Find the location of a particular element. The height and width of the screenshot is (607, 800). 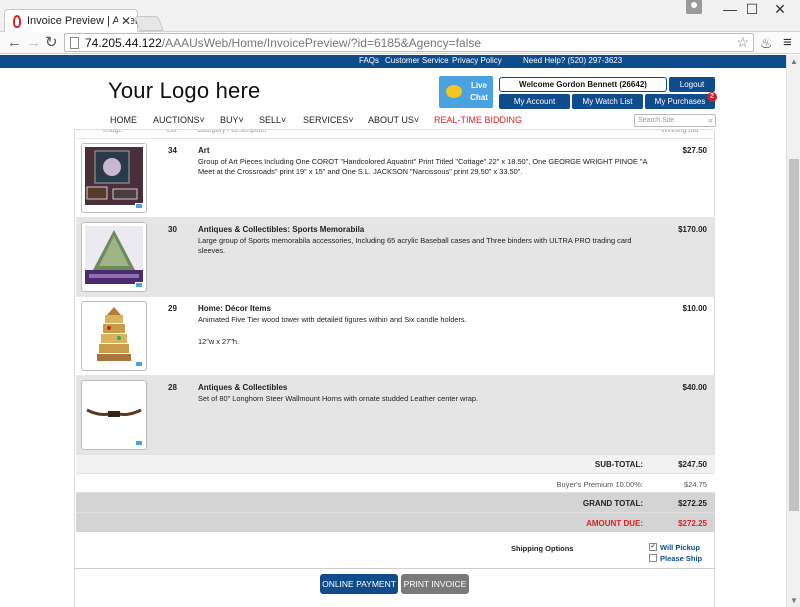

item-price: $27.50 is located at coordinates (694, 150).